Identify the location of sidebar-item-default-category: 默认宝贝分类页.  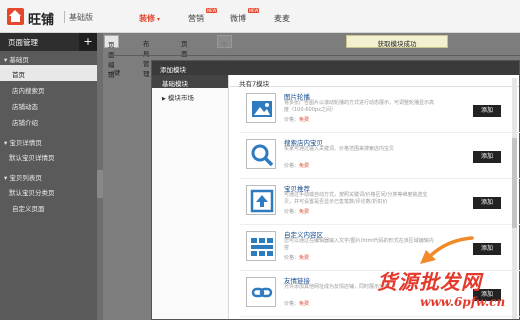
(48, 191).